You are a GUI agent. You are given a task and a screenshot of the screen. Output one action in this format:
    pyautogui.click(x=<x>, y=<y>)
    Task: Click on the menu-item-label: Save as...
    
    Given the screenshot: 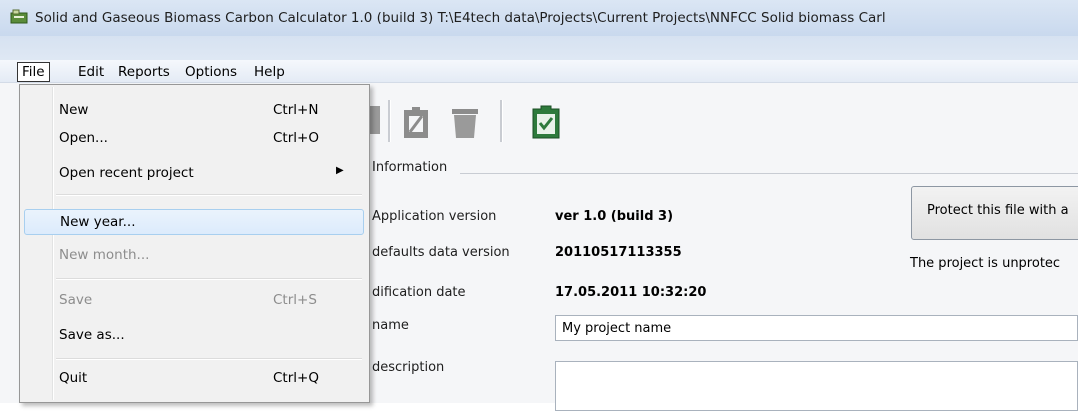 What is the action you would take?
    pyautogui.click(x=92, y=335)
    